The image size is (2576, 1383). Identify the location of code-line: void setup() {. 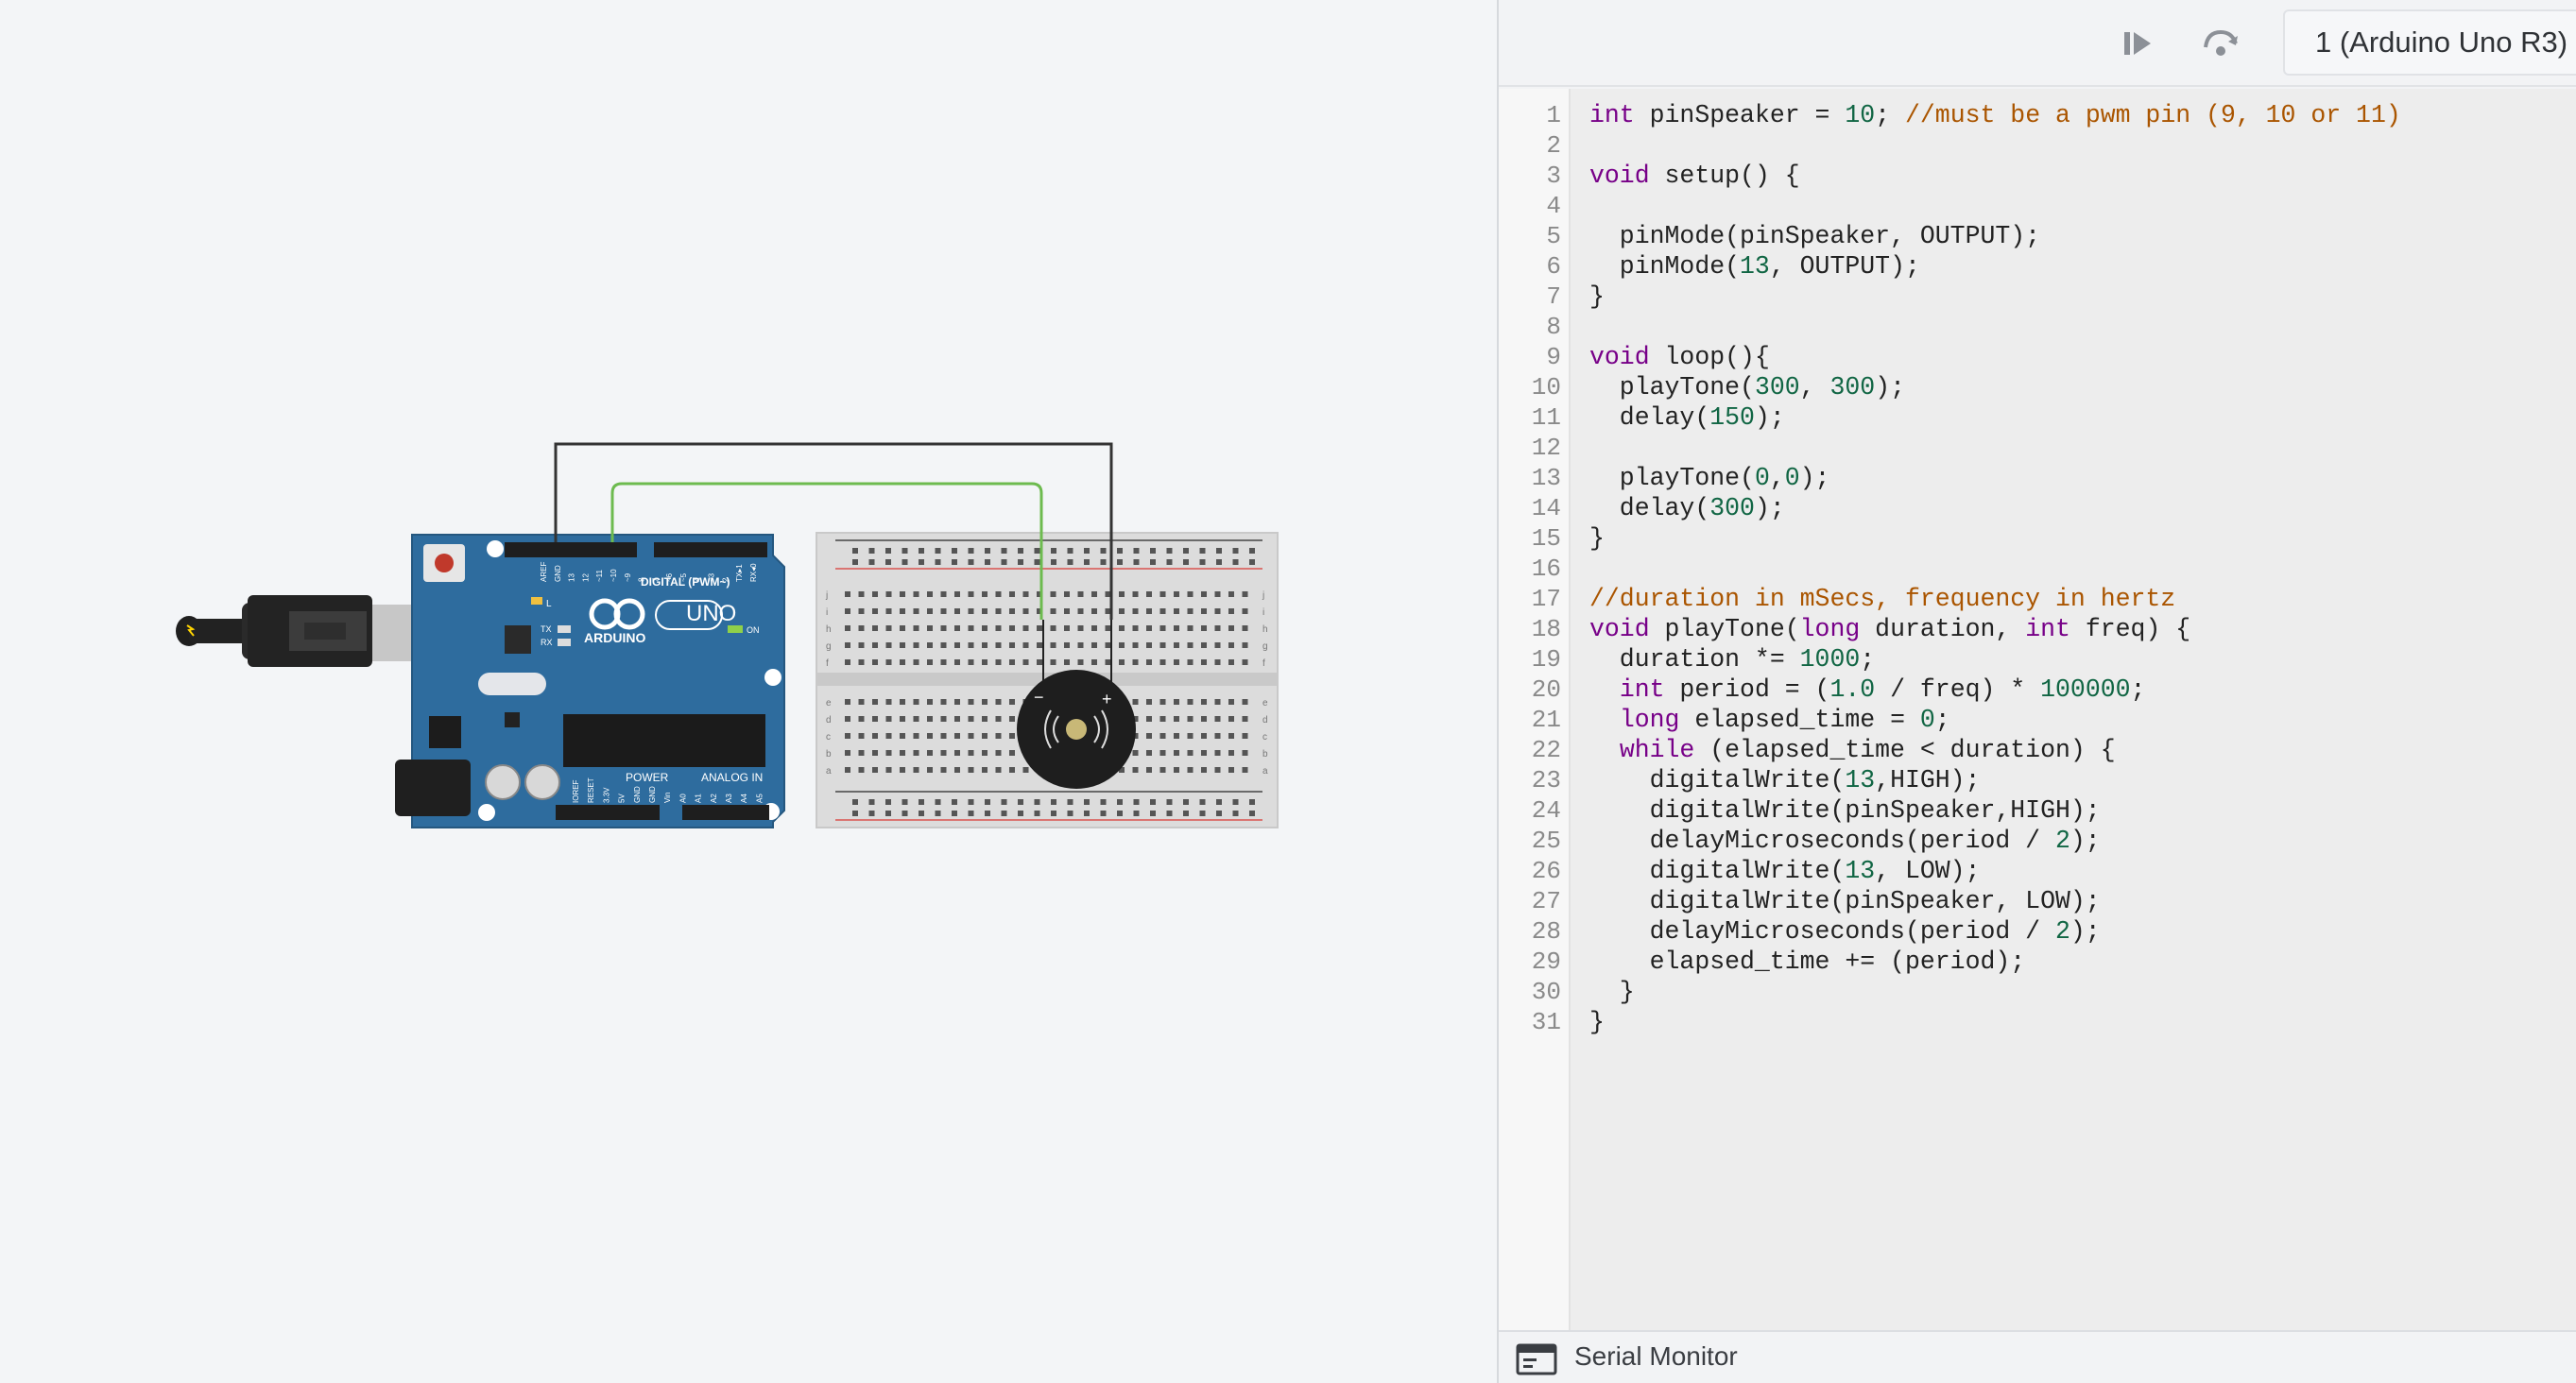
(1694, 176).